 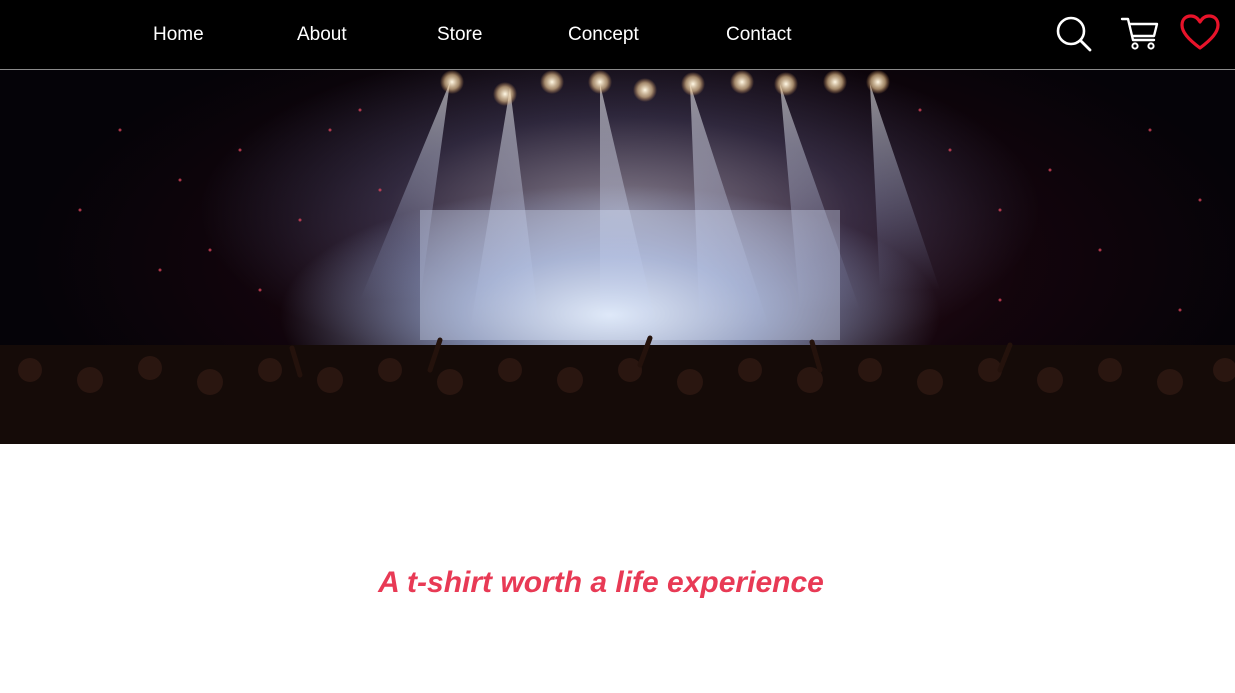 I want to click on wishlist-button, so click(x=1200, y=33).